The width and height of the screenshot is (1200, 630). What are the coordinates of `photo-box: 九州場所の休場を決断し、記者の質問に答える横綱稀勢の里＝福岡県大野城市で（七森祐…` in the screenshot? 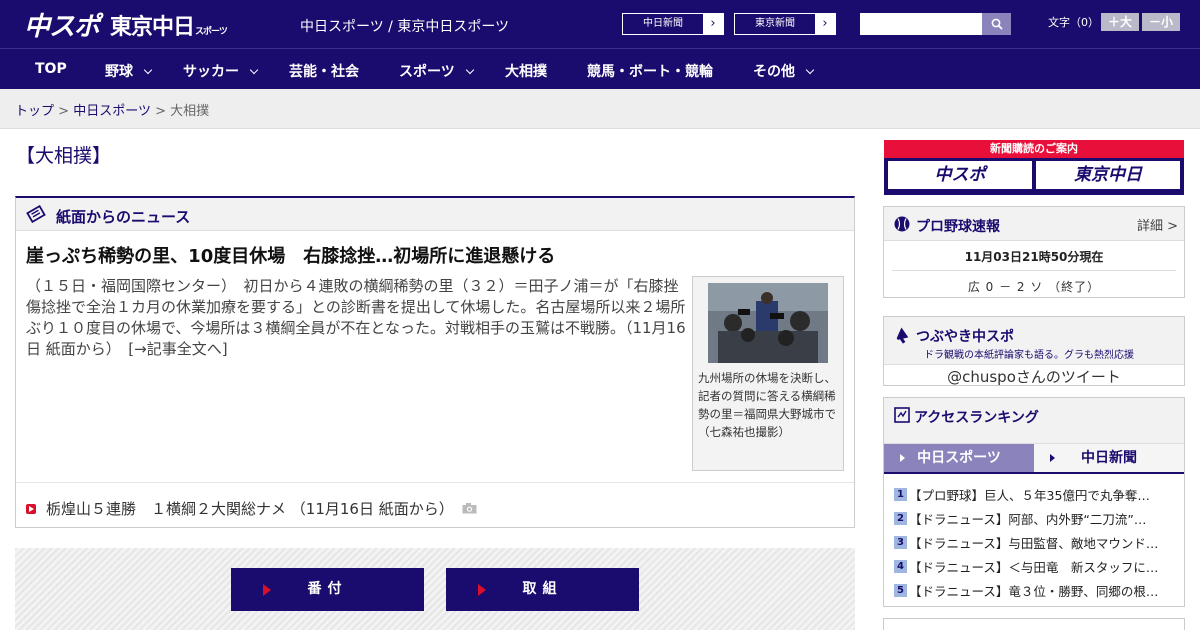 It's located at (768, 373).